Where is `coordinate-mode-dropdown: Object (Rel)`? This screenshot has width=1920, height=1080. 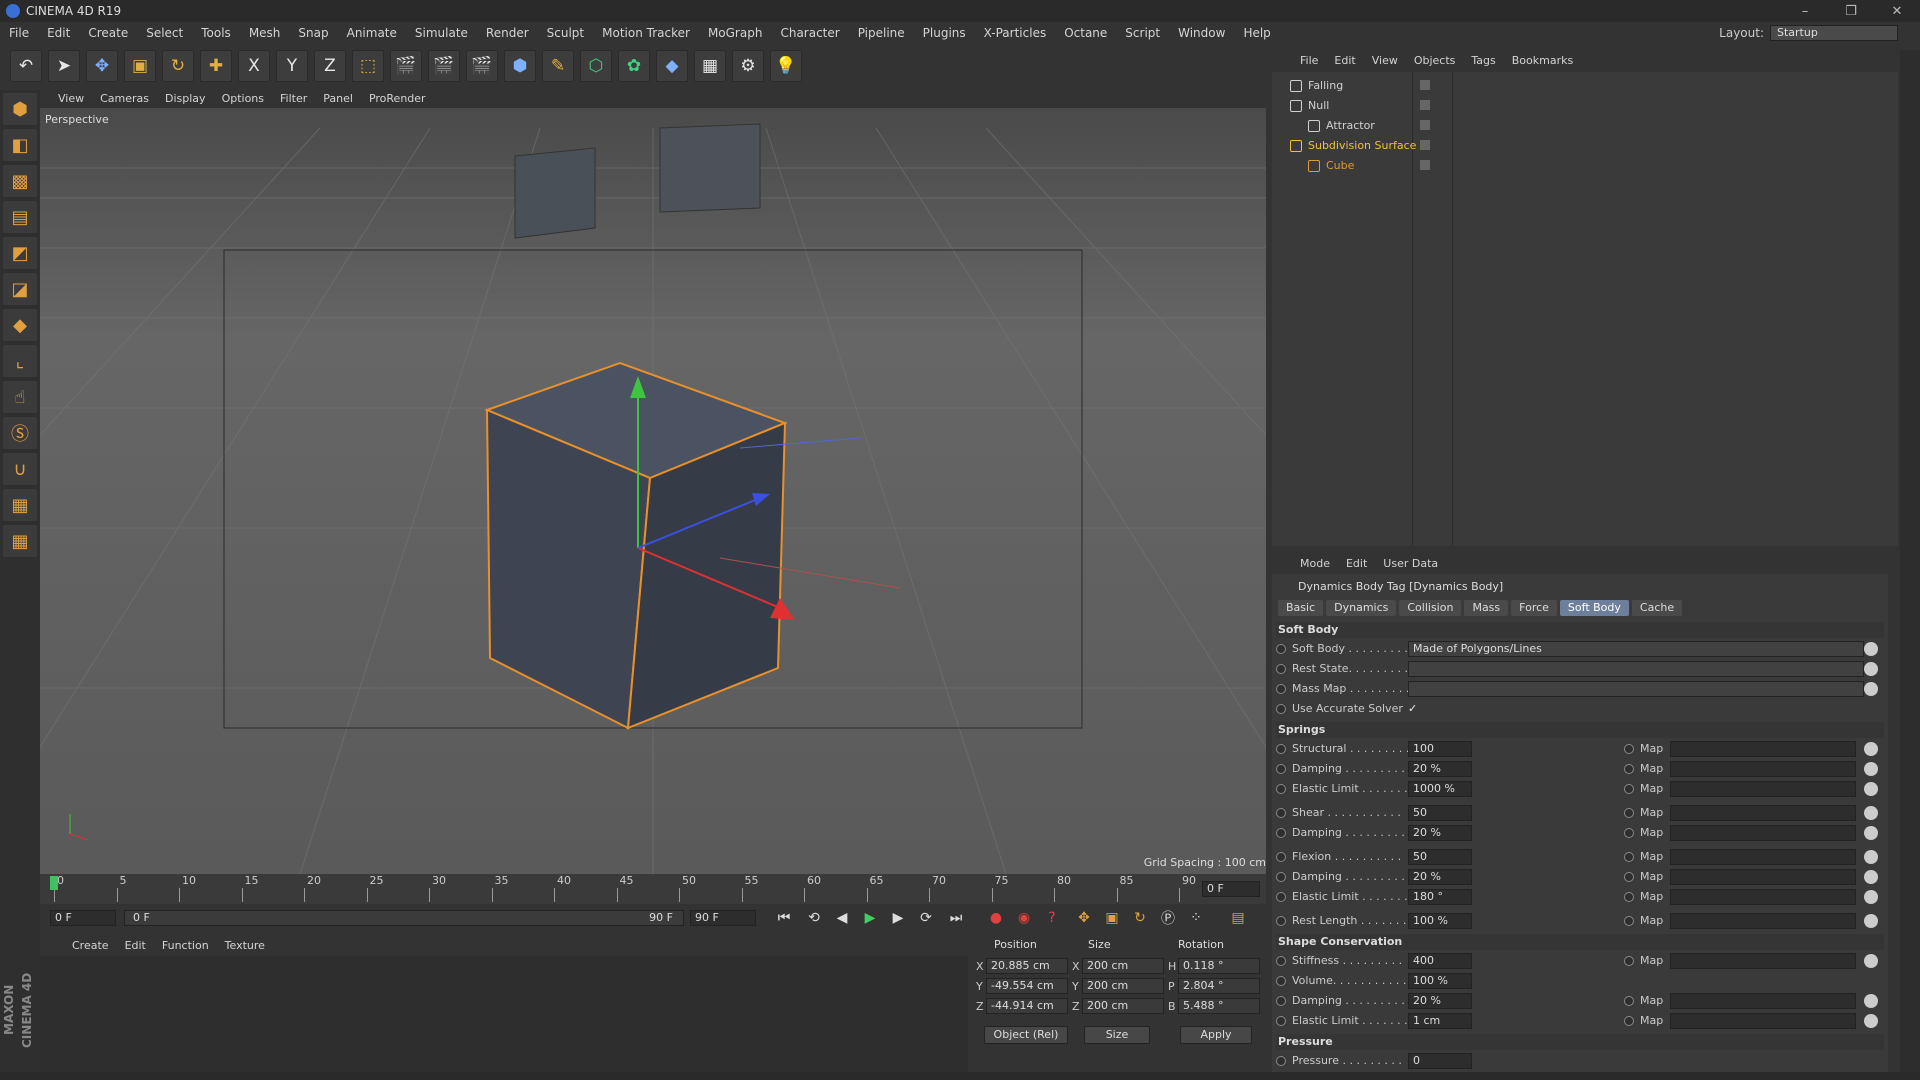 coordinate-mode-dropdown: Object (Rel) is located at coordinates (1026, 1035).